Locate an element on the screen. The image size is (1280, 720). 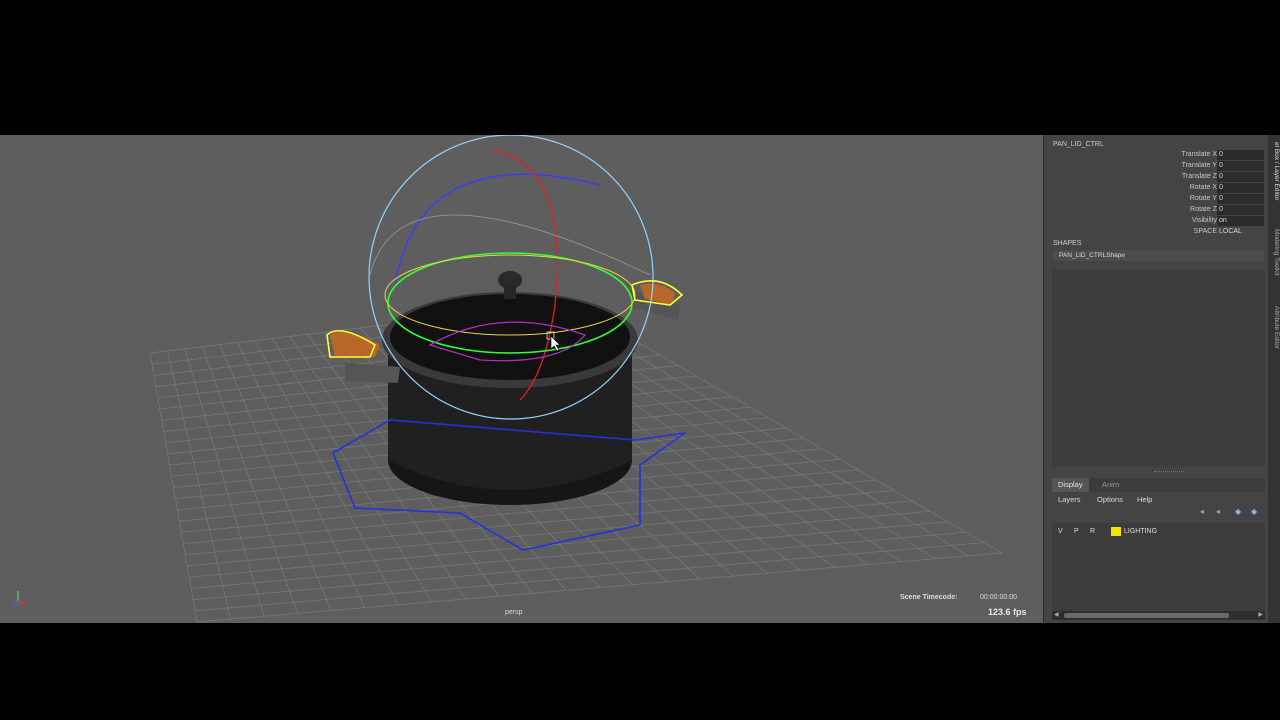
layer-render-toggle: R is located at coordinates (1092, 531).